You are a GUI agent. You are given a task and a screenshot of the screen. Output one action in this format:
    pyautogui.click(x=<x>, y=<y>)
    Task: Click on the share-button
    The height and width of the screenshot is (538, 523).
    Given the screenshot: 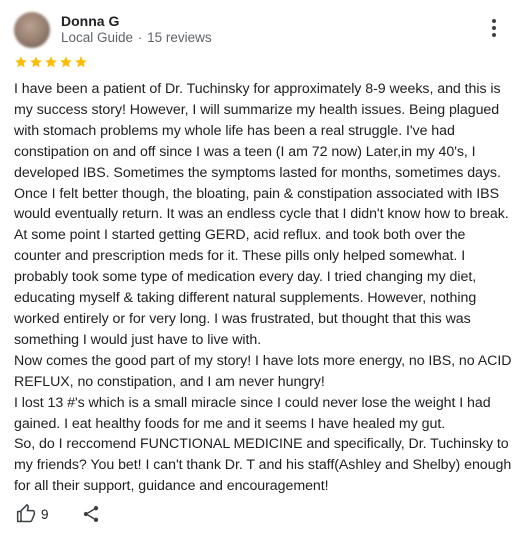 What is the action you would take?
    pyautogui.click(x=91, y=514)
    